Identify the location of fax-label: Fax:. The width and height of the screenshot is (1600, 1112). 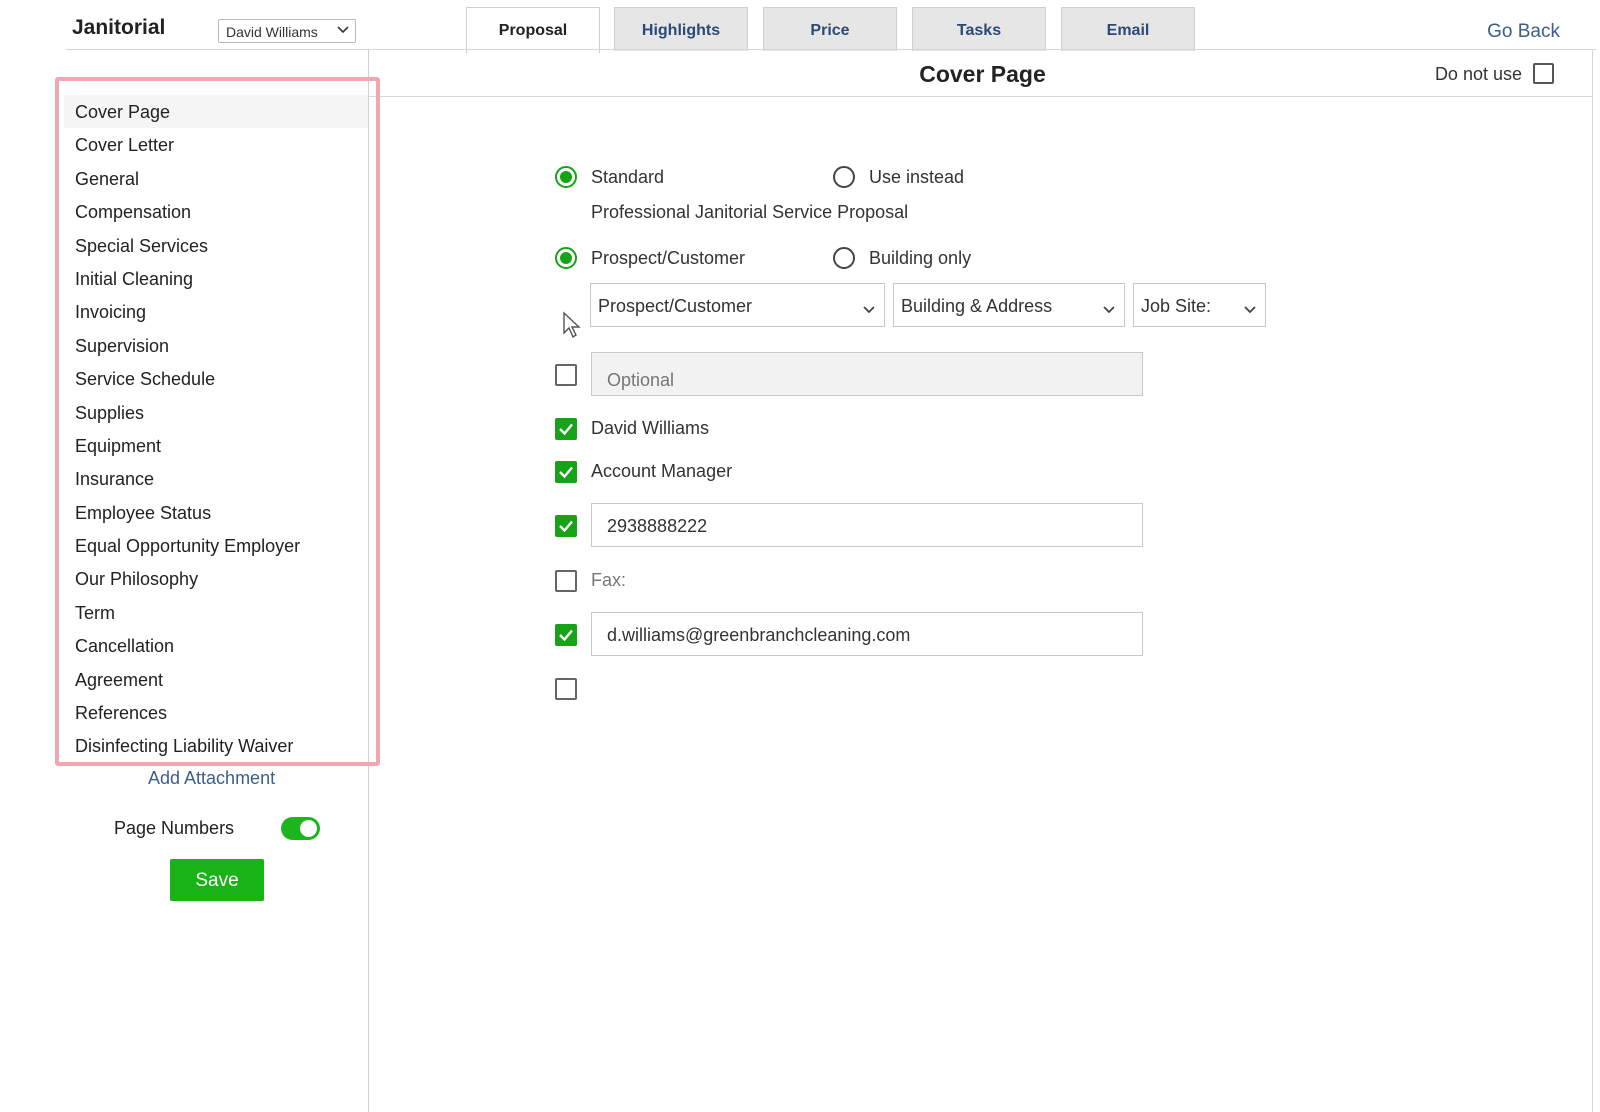
(609, 580).